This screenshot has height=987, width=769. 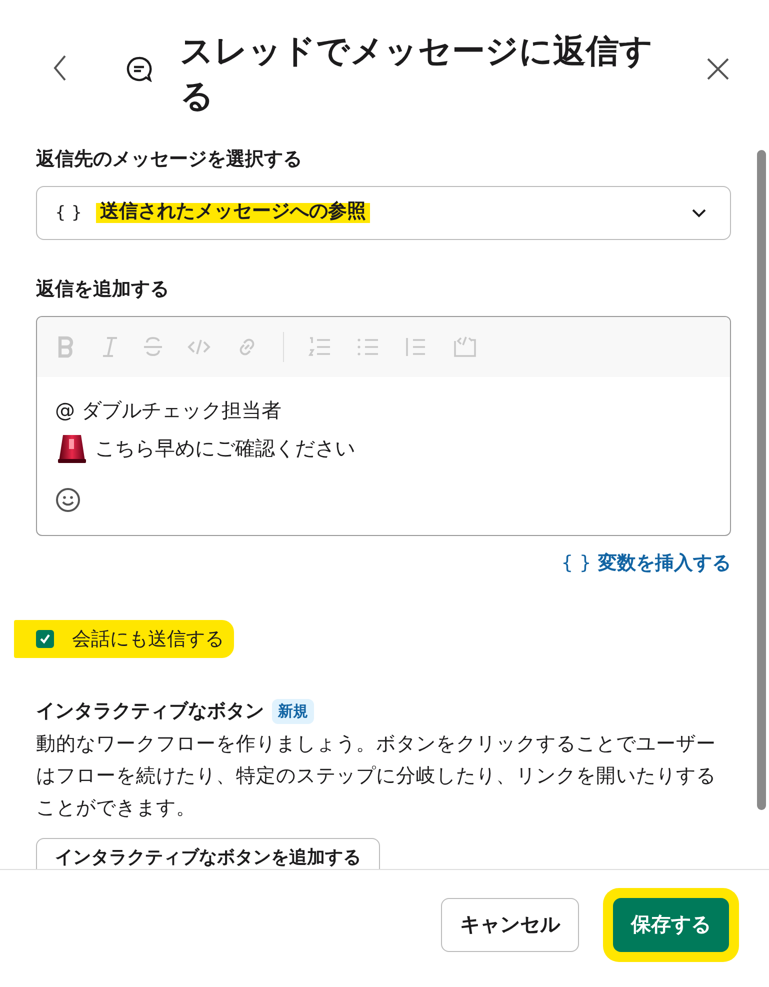 I want to click on message-select: { } 送信されたメッセージへの参照, so click(x=383, y=213).